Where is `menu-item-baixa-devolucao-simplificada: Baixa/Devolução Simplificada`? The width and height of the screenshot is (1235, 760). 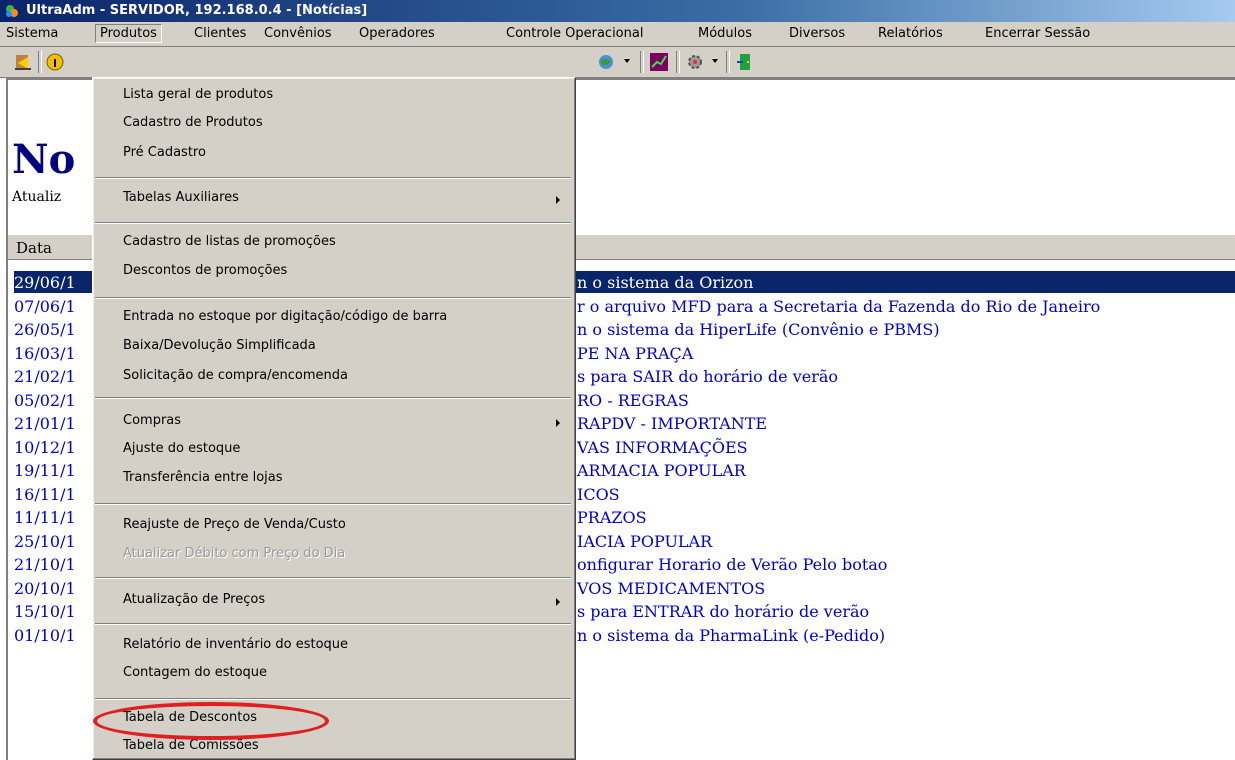 menu-item-baixa-devolucao-simplificada: Baixa/Devolução Simplificada is located at coordinates (219, 345).